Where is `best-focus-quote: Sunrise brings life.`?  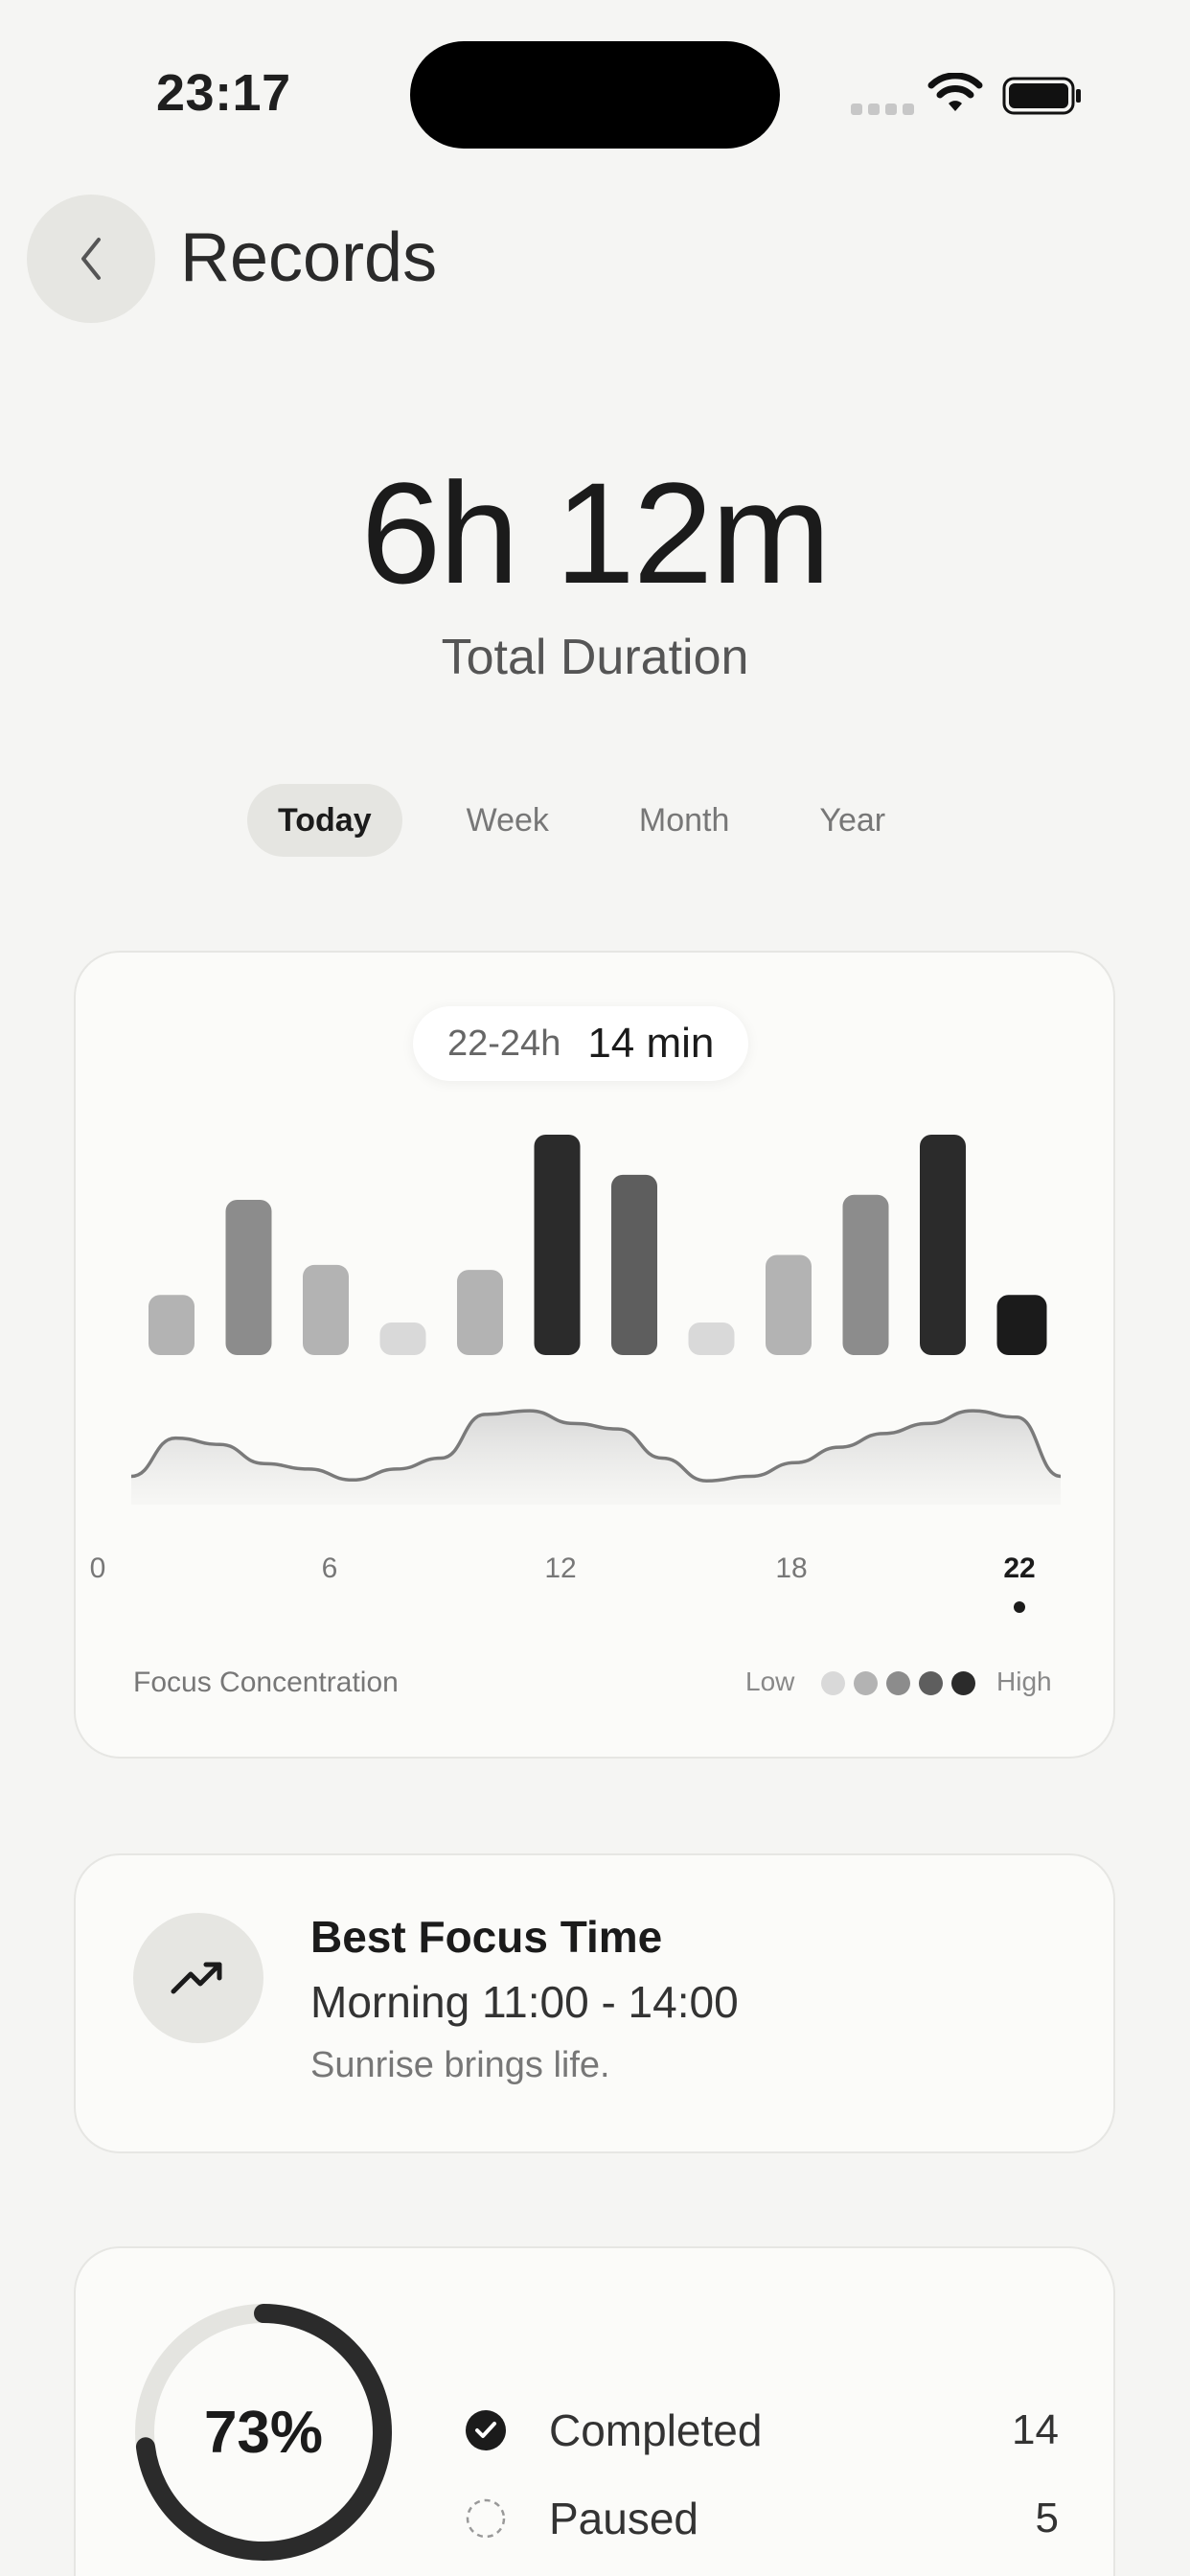 best-focus-quote: Sunrise brings life. is located at coordinates (460, 2065).